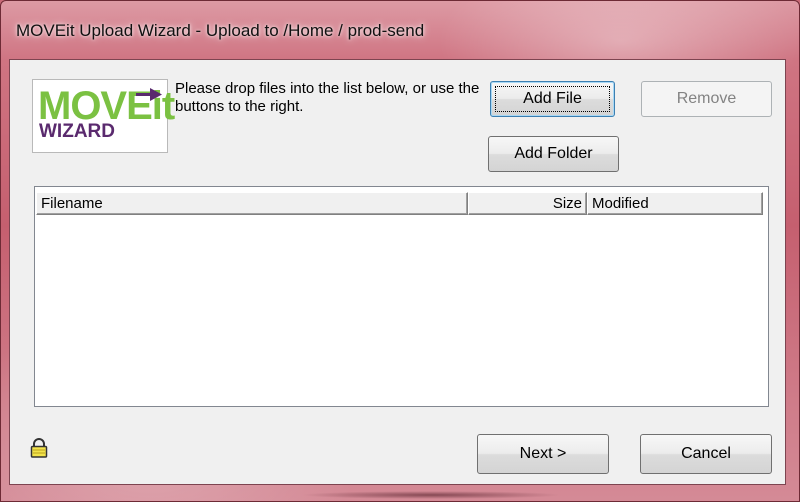 This screenshot has height=502, width=800. I want to click on add-folder-label: Add Folder, so click(553, 153).